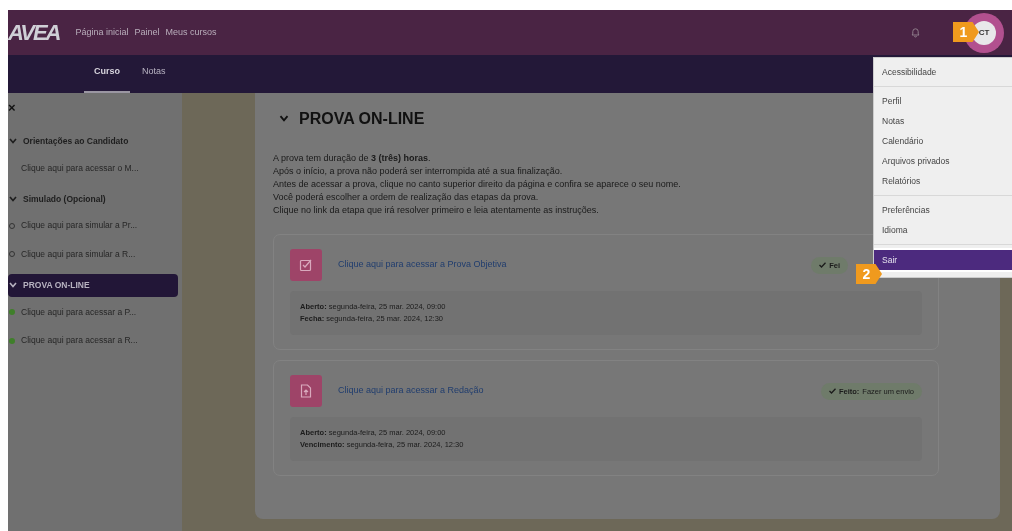 The height and width of the screenshot is (531, 1012). Describe the element at coordinates (943, 121) in the screenshot. I see `menu-item: Notas` at that location.